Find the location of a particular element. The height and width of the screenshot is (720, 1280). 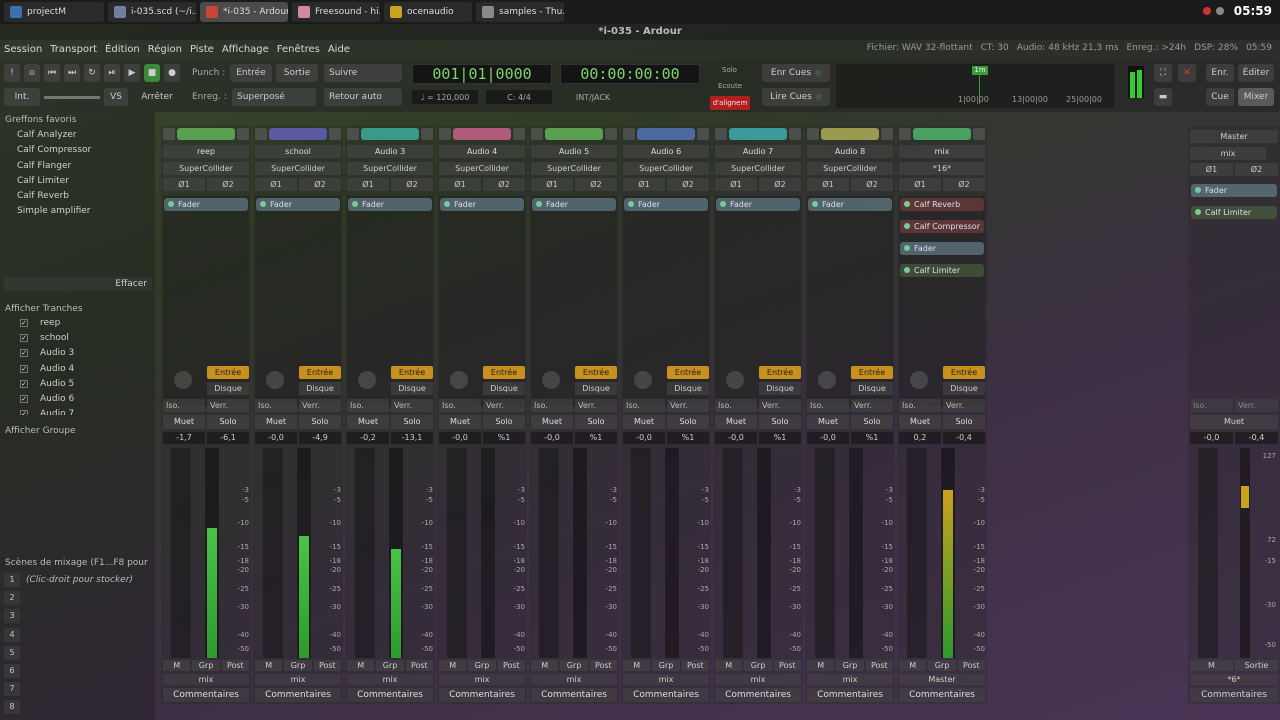

gain-entry: -1,7 is located at coordinates (184, 438).